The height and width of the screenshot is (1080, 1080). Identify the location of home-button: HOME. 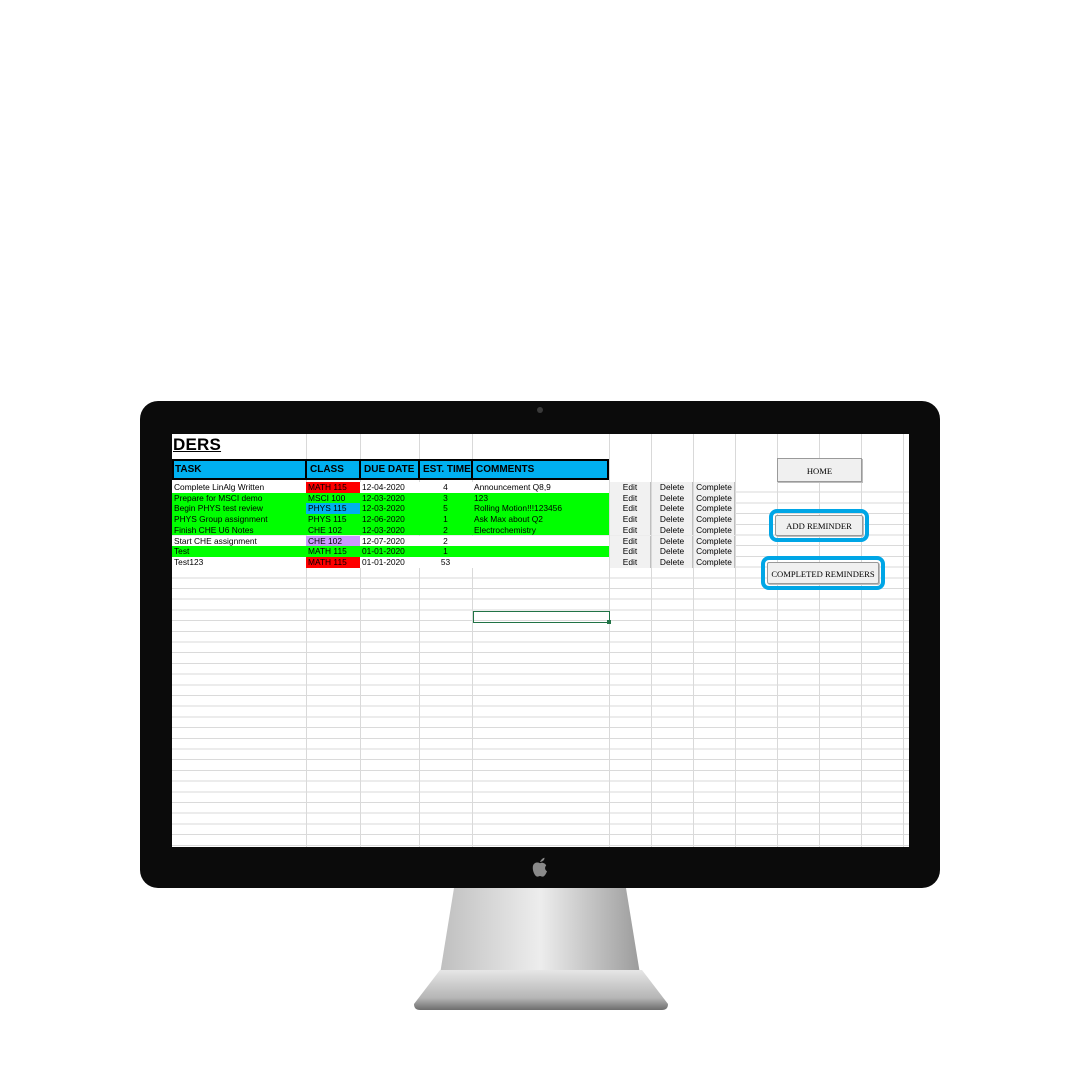
(819, 470).